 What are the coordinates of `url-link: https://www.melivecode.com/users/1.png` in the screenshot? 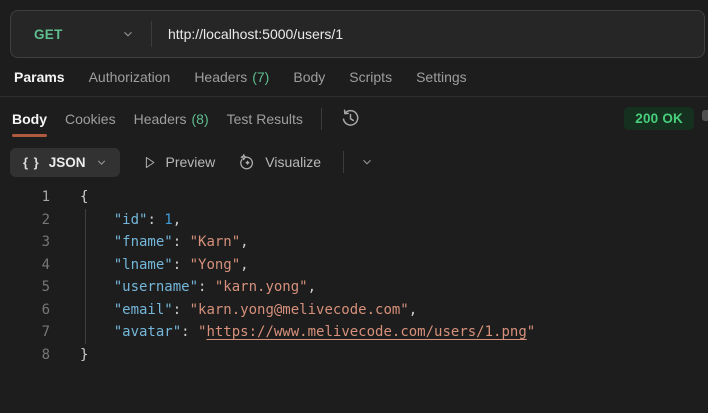 It's located at (366, 332).